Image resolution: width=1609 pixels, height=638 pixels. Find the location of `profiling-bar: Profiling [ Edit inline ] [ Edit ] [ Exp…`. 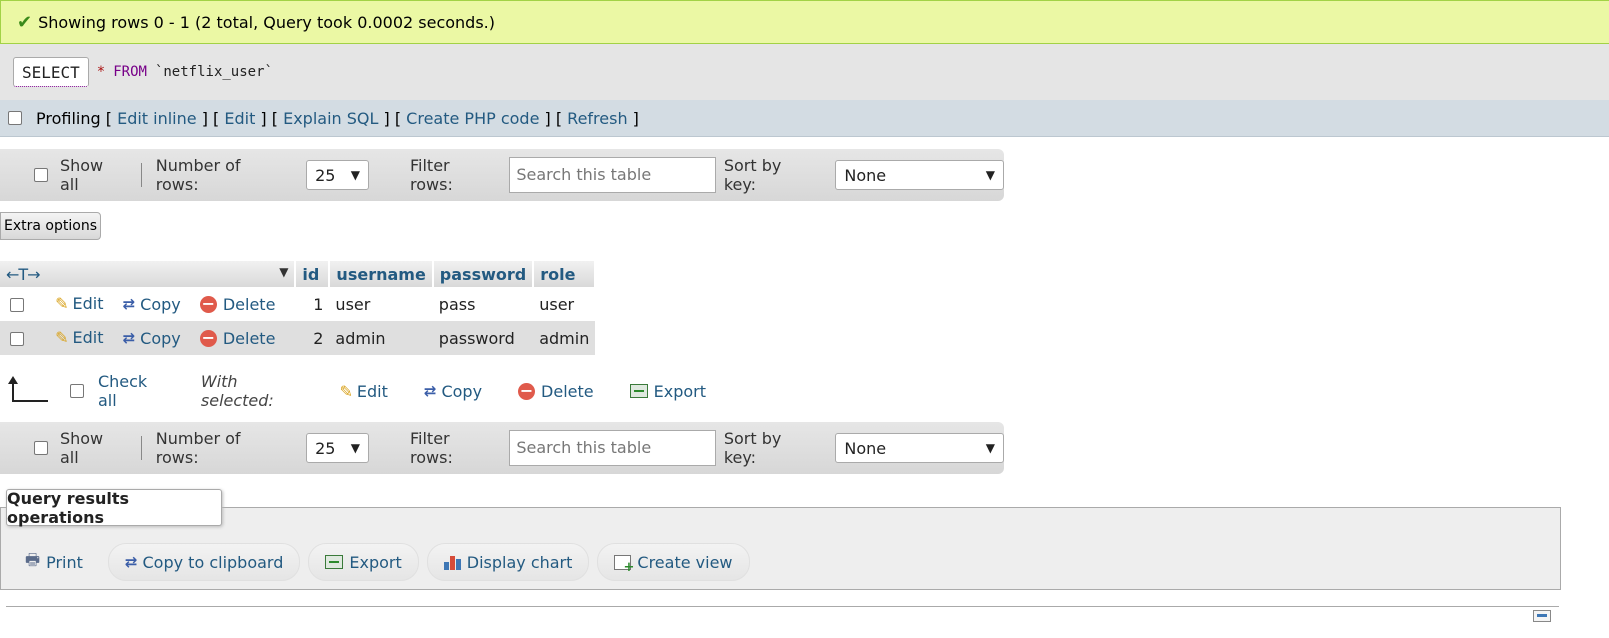

profiling-bar: Profiling [ Edit inline ] [ Edit ] [ Exp… is located at coordinates (804, 118).